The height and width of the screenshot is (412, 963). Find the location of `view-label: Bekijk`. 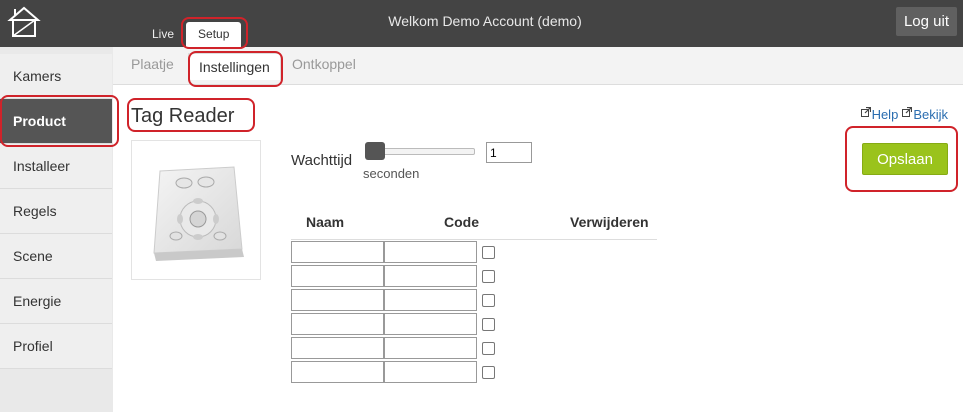

view-label: Bekijk is located at coordinates (930, 114).